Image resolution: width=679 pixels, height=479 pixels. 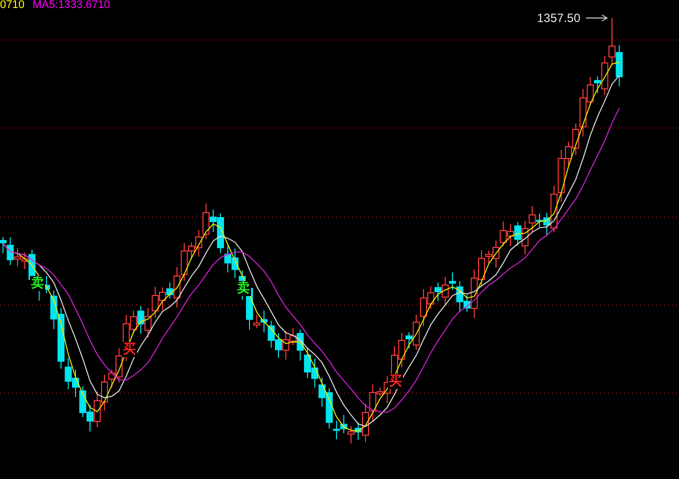 I want to click on legend-label: 0710, so click(x=12, y=5).